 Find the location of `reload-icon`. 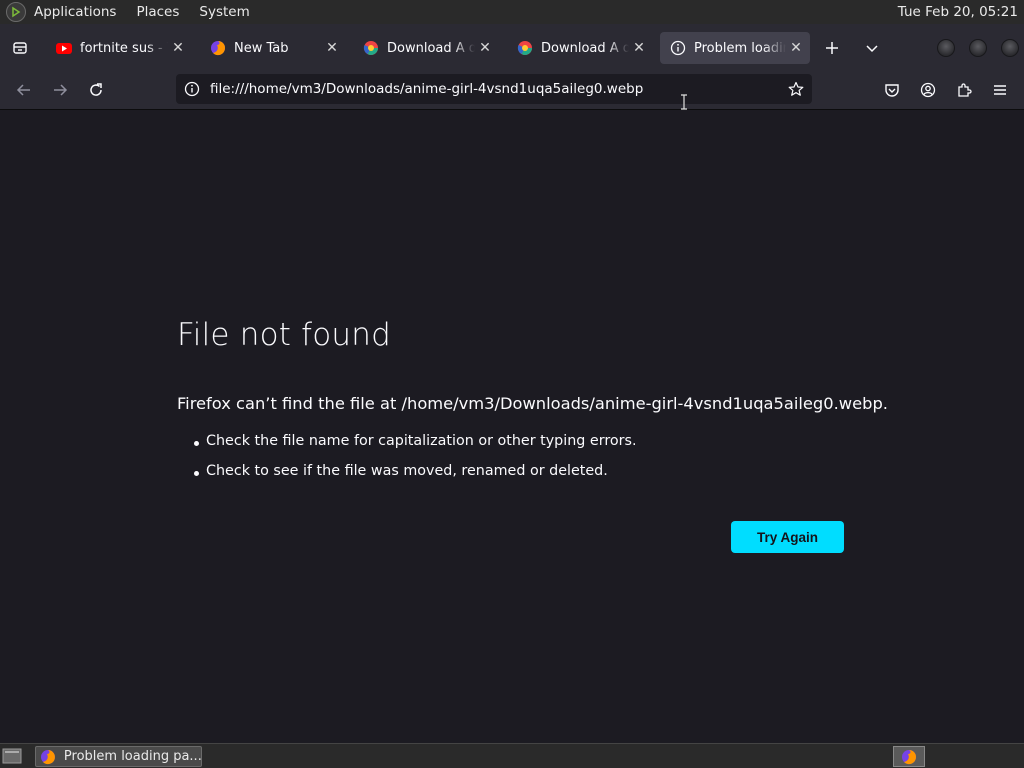

reload-icon is located at coordinates (96, 89).